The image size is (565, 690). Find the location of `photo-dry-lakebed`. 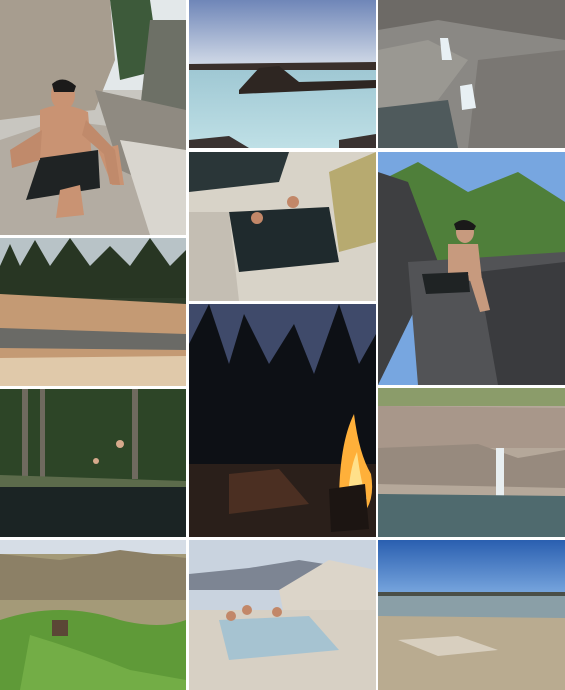

photo-dry-lakebed is located at coordinates (471, 615).